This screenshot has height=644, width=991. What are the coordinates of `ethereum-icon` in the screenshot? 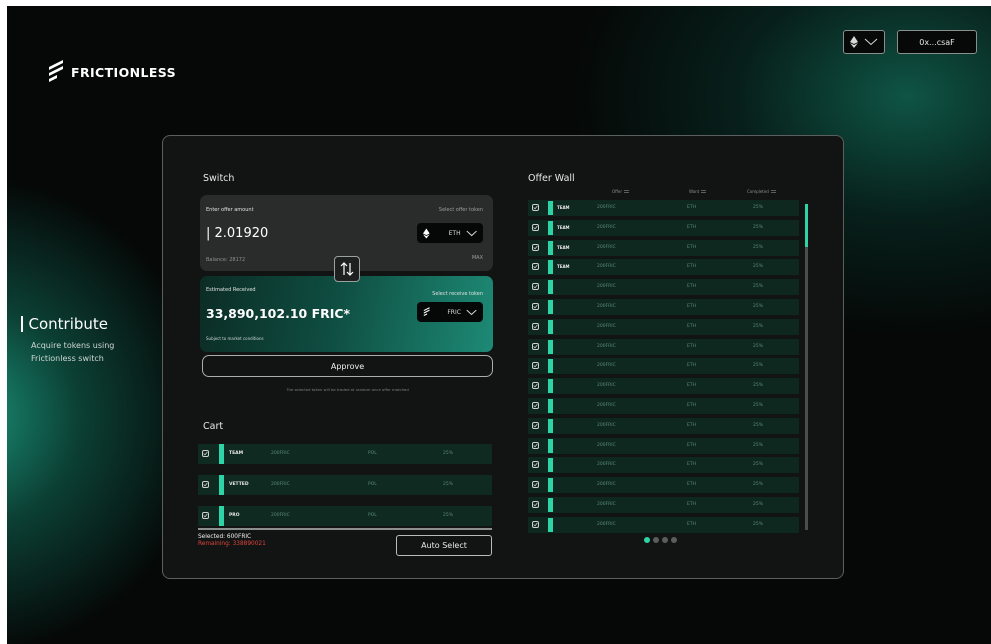 It's located at (426, 233).